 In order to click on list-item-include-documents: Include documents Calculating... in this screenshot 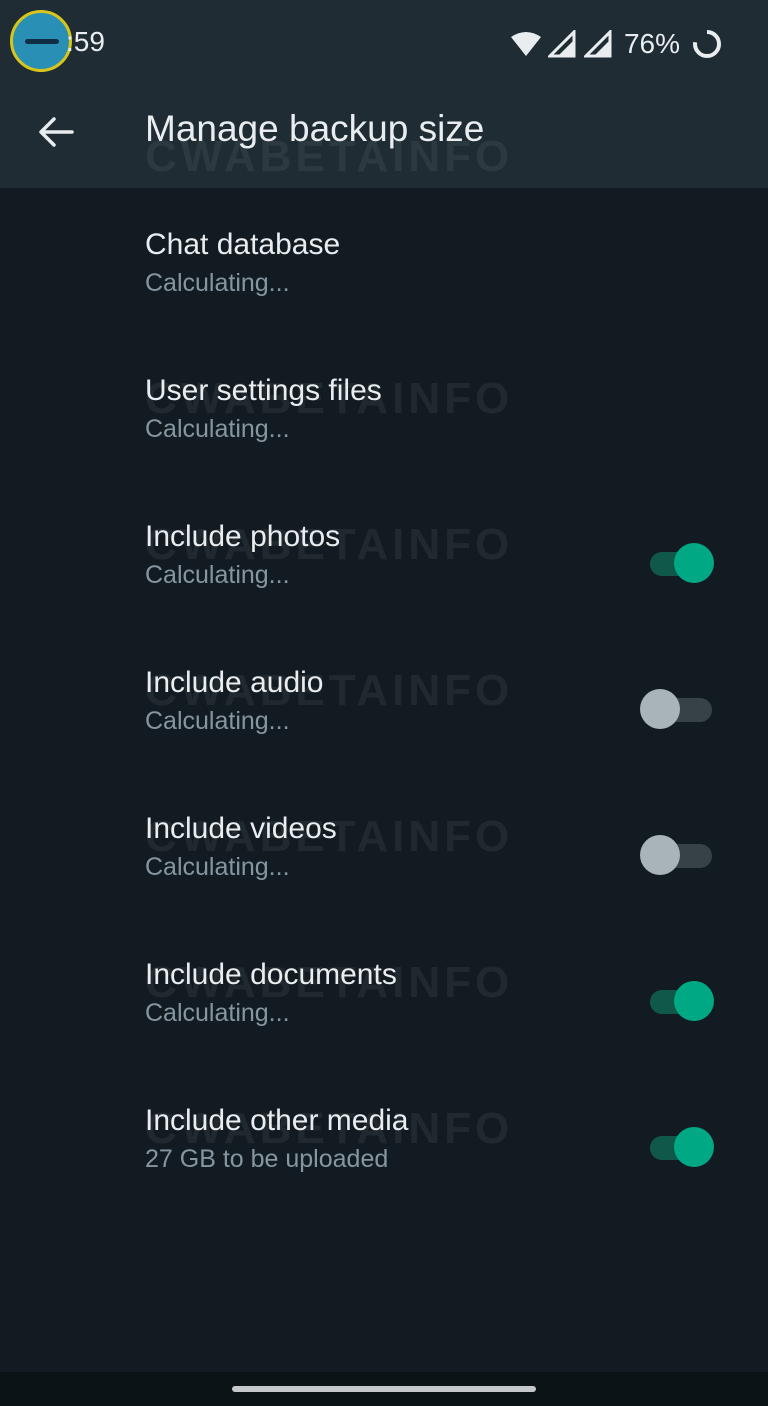, I will do `click(384, 999)`.